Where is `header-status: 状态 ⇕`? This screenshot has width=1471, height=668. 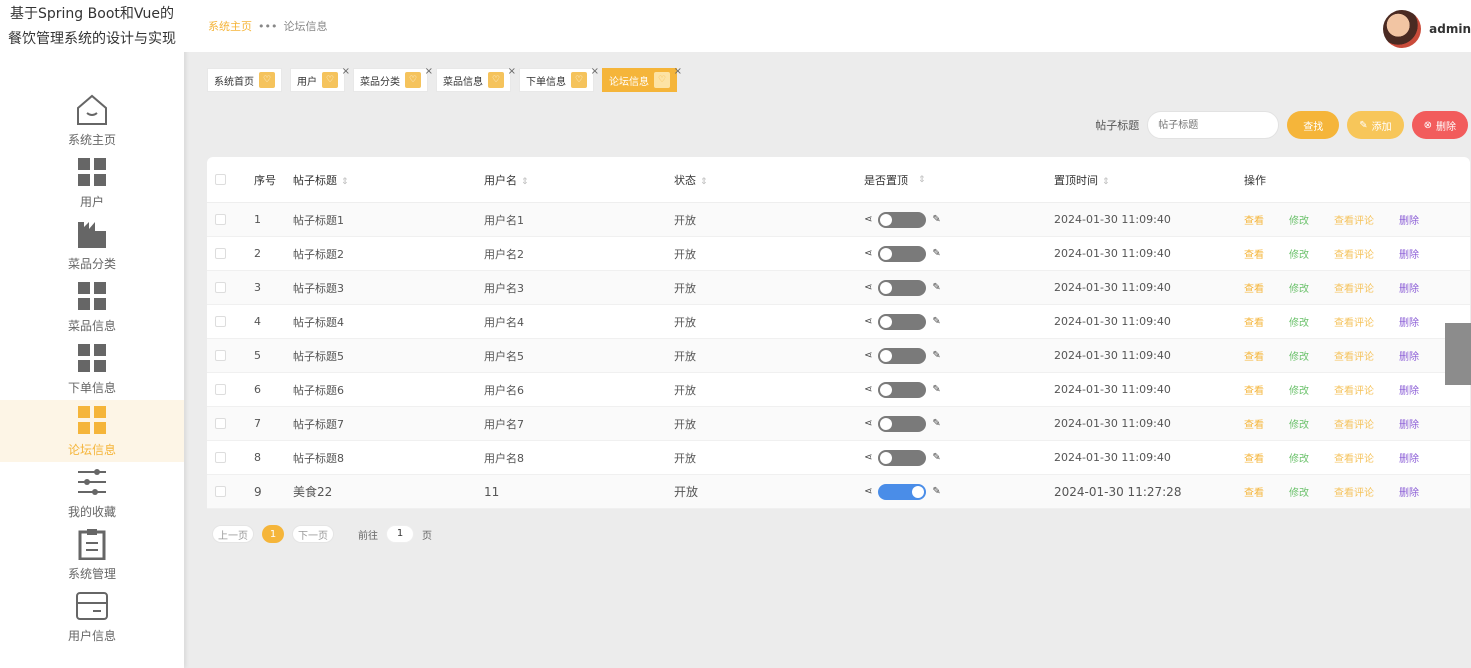 header-status: 状态 ⇕ is located at coordinates (691, 180).